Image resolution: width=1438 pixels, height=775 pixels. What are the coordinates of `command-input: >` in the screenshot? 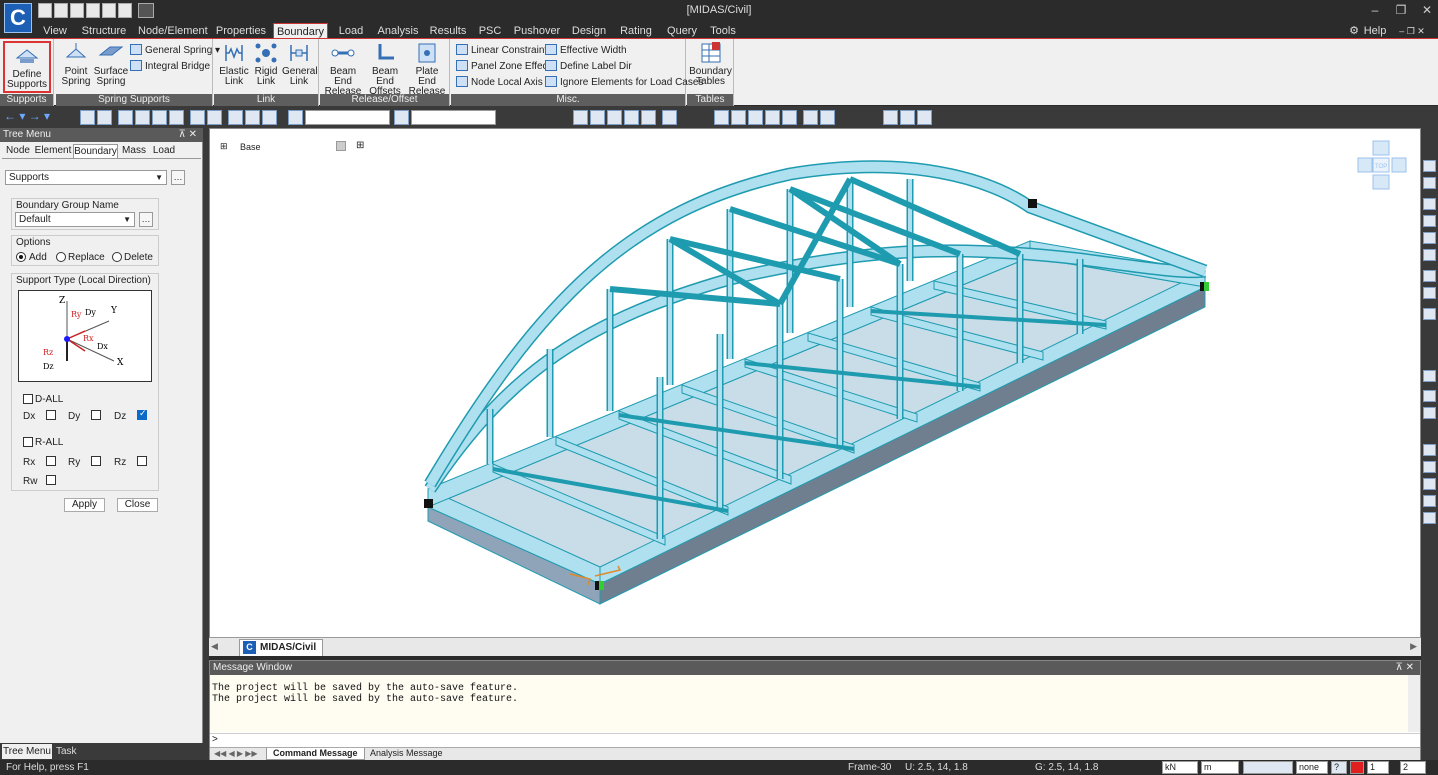 It's located at (815, 739).